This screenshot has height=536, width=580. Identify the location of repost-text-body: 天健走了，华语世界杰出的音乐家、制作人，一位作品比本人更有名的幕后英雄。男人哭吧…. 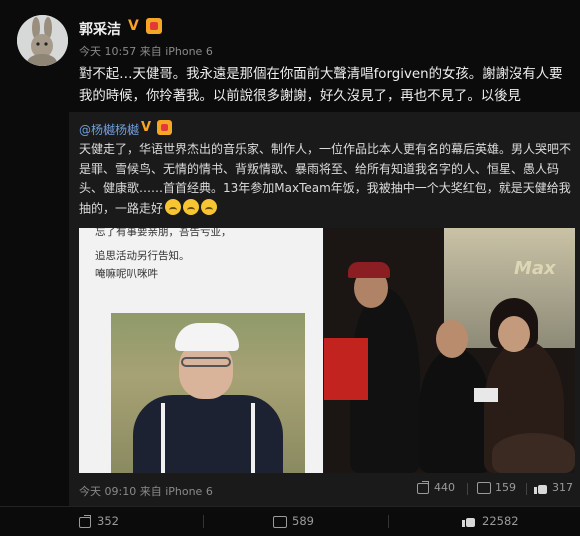
(325, 178).